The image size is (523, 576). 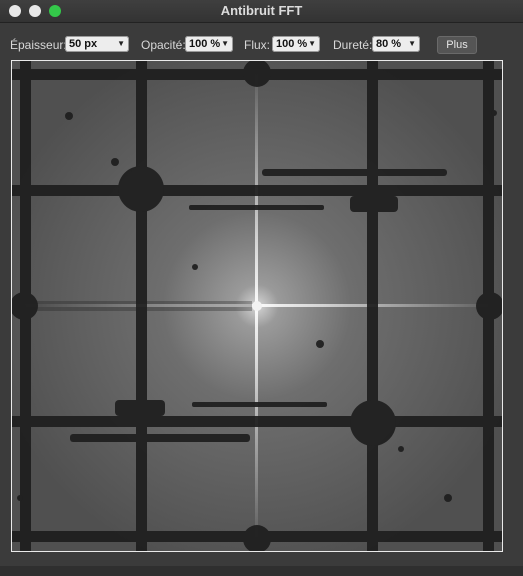 I want to click on hardness-dropdown: 80 % ▼, so click(x=396, y=44).